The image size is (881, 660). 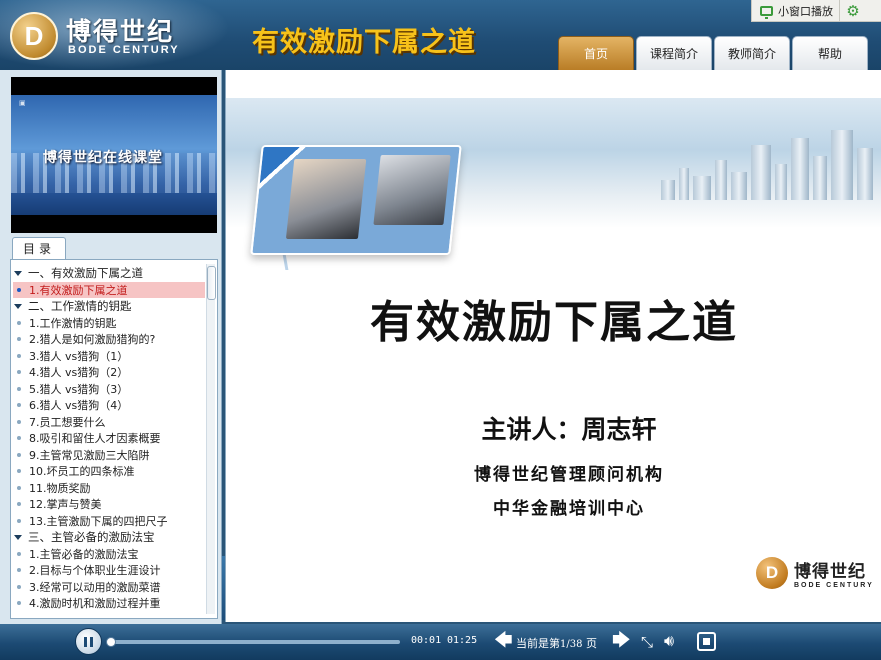 I want to click on slide-city-skyline, so click(x=766, y=162).